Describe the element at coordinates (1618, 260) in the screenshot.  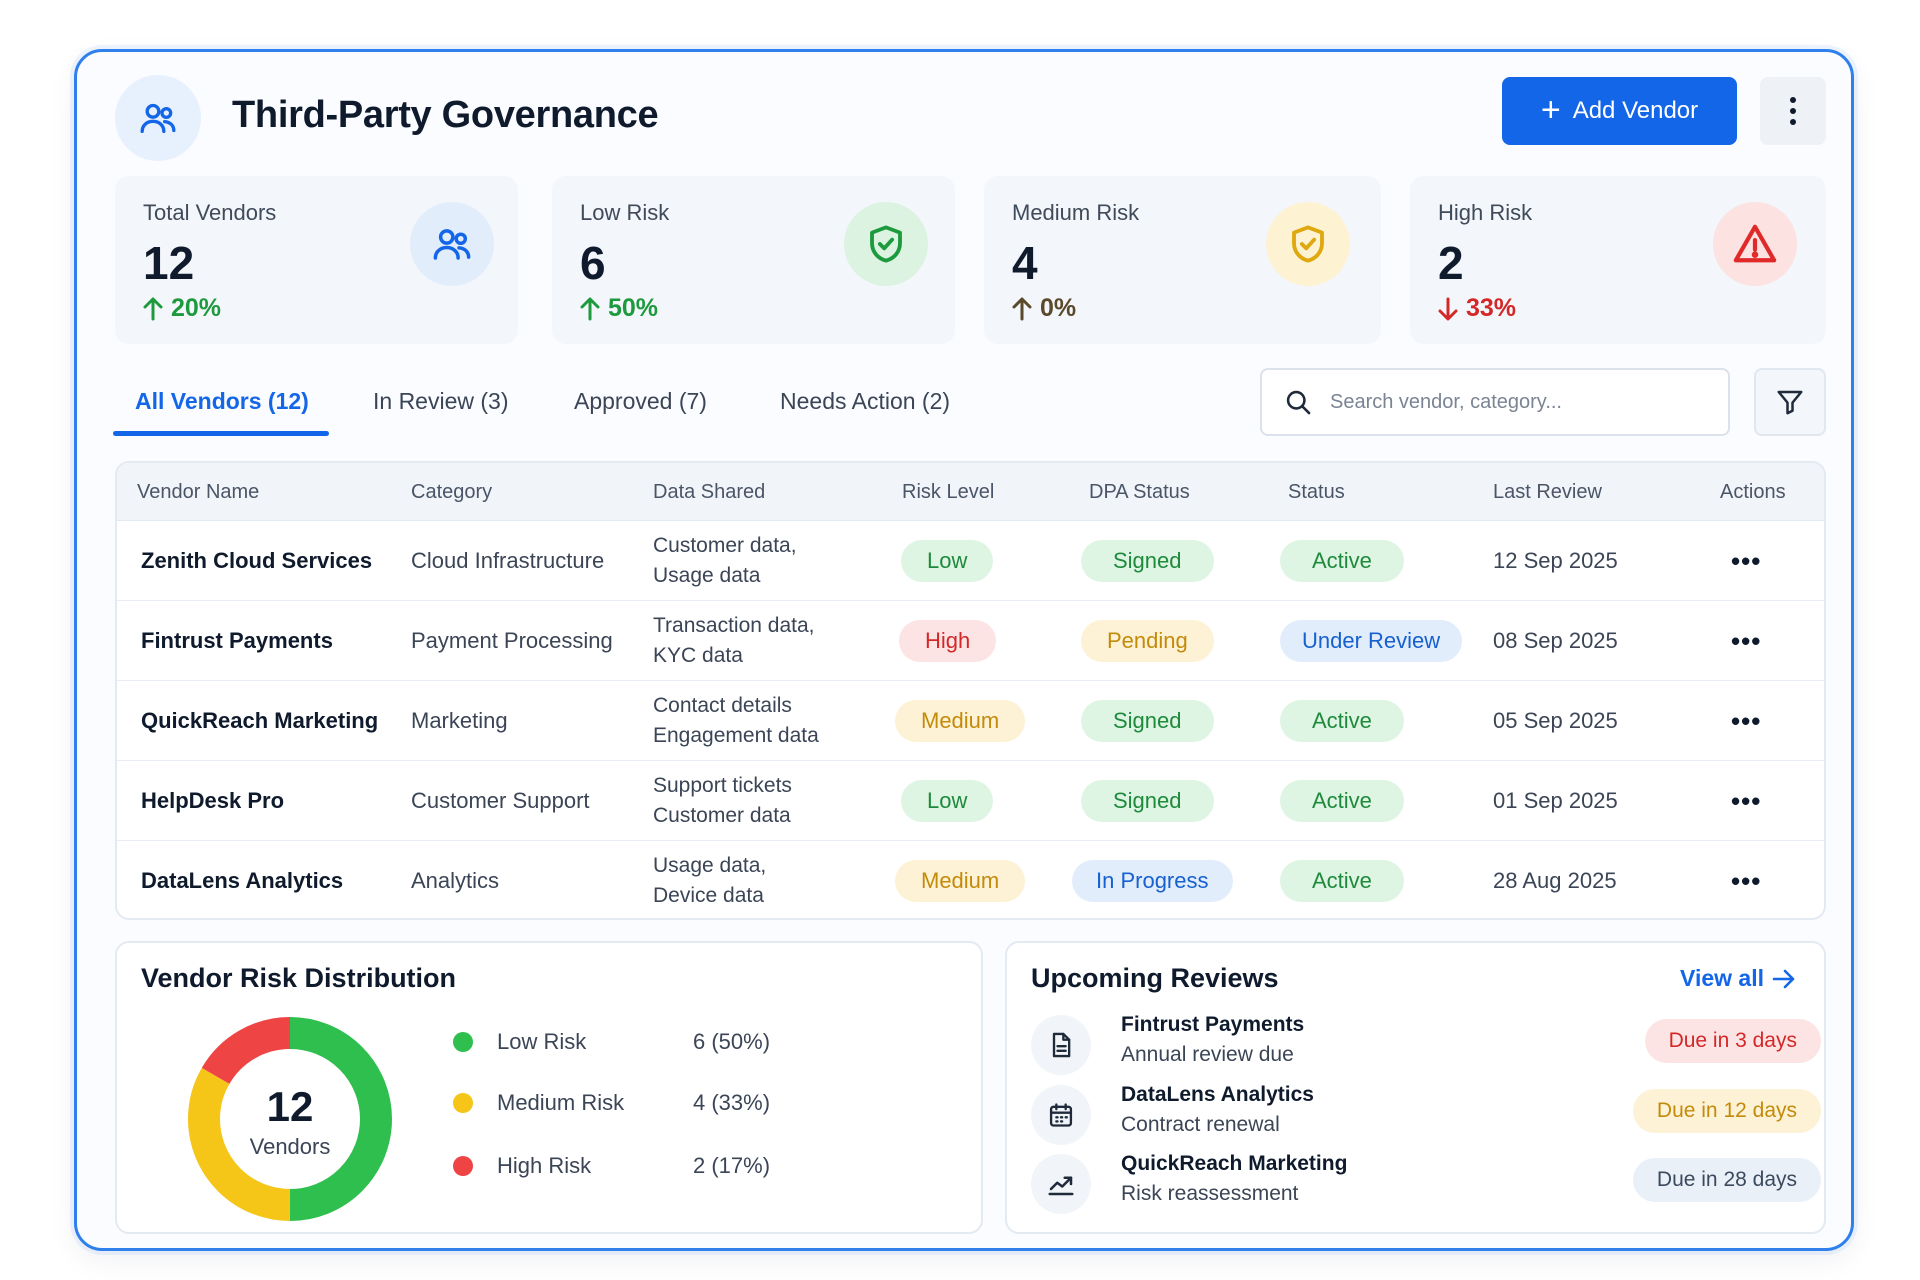
I see `stat-card-high-risk: High Risk 2 33%` at that location.